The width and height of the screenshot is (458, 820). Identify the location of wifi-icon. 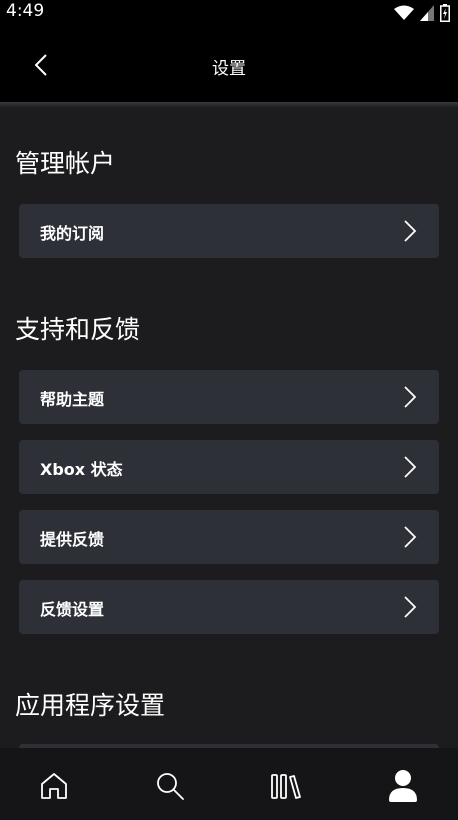
(404, 12).